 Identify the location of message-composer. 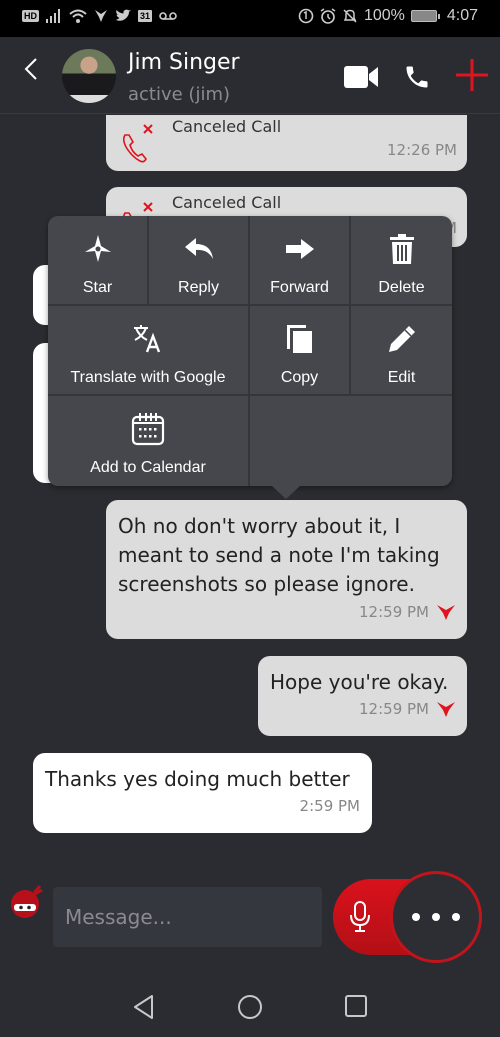
(250, 917).